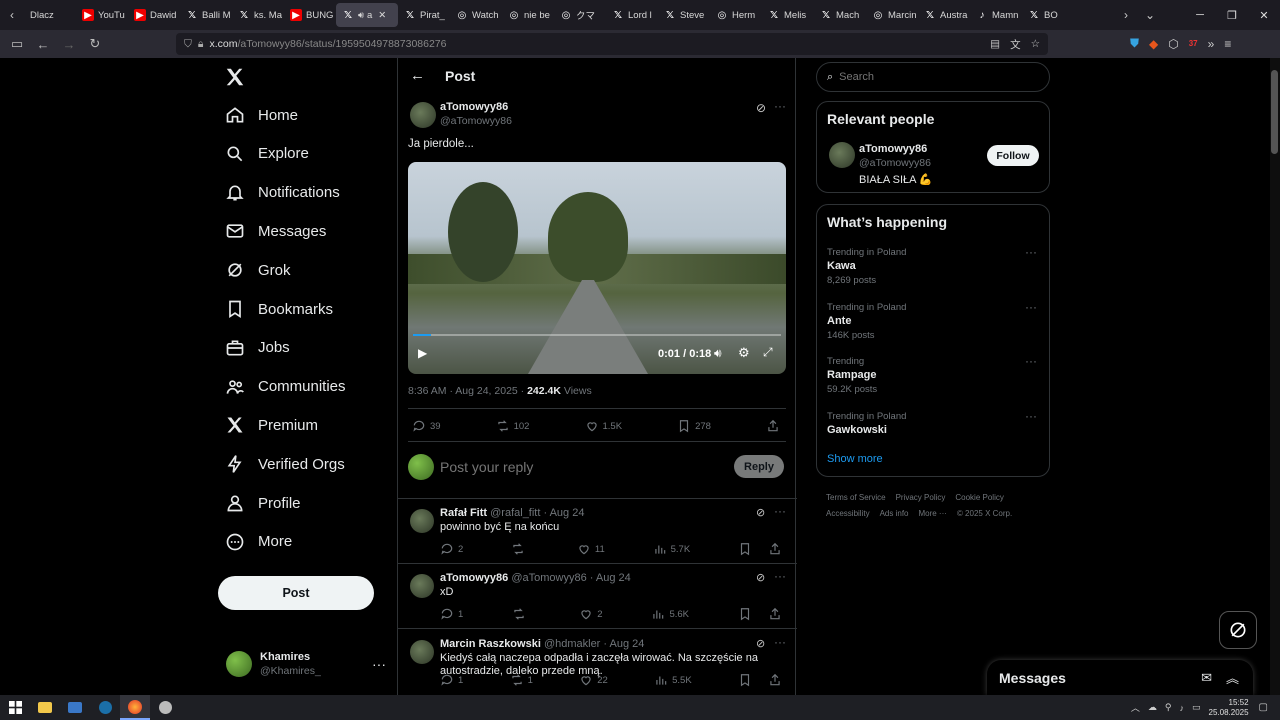 This screenshot has width=1280, height=720. What do you see at coordinates (17, 44) in the screenshot?
I see `sidebar-toggle-icon: ▭` at bounding box center [17, 44].